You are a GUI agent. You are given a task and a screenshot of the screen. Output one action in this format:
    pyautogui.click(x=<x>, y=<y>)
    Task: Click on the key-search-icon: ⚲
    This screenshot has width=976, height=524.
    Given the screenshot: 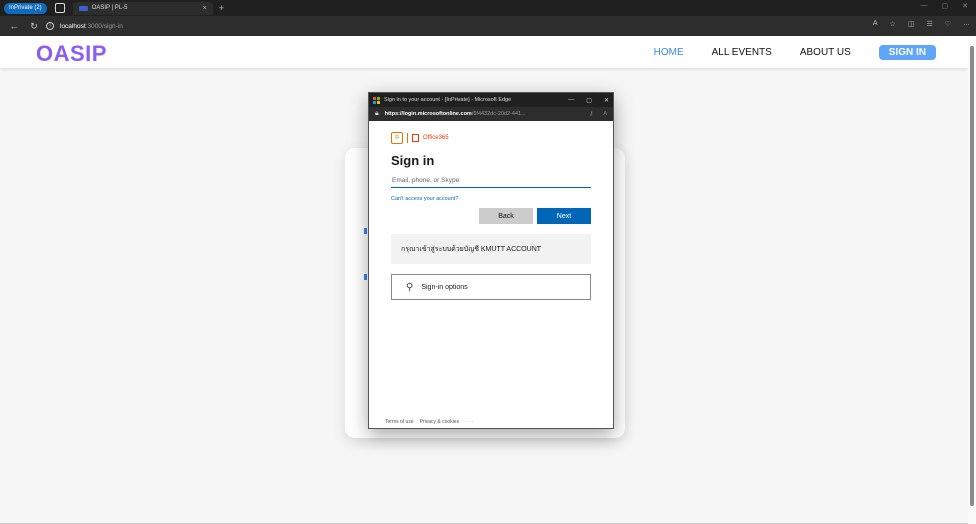 What is the action you would take?
    pyautogui.click(x=410, y=287)
    